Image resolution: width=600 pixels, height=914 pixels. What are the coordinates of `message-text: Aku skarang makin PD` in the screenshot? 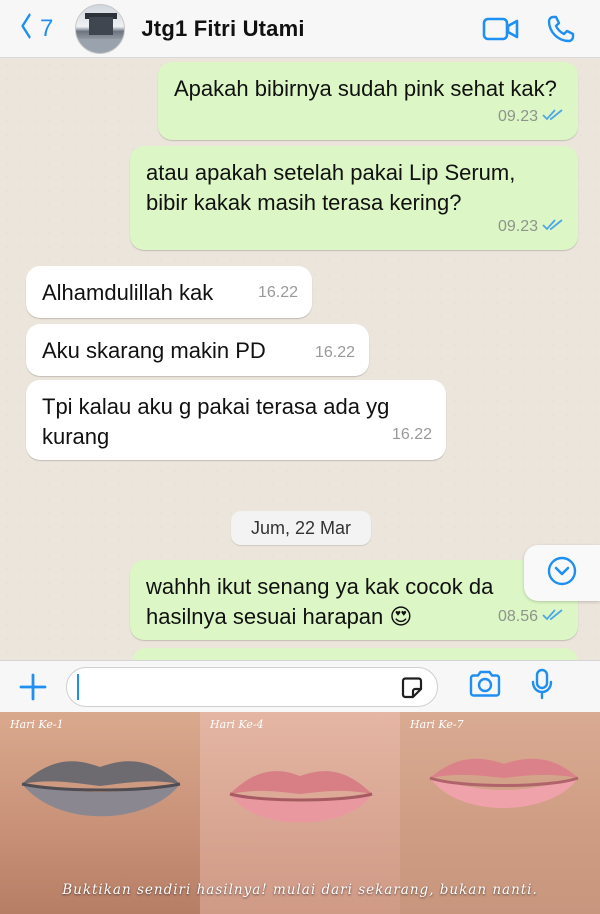 It's located at (154, 350).